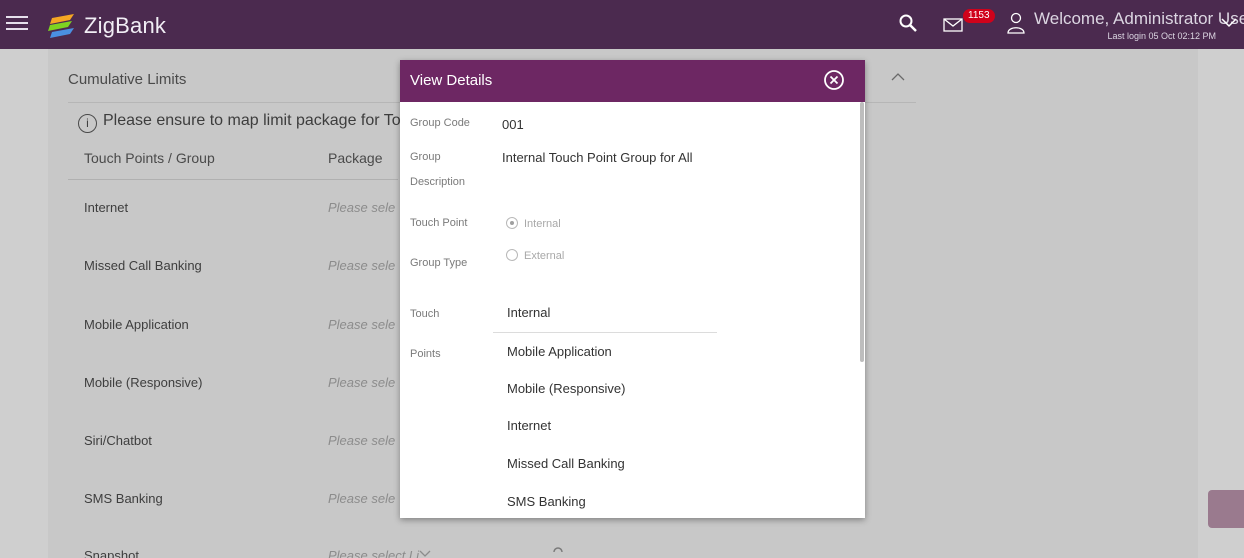 Image resolution: width=1244 pixels, height=558 pixels. I want to click on row-label-snapshot: Snapshot, so click(111, 553).